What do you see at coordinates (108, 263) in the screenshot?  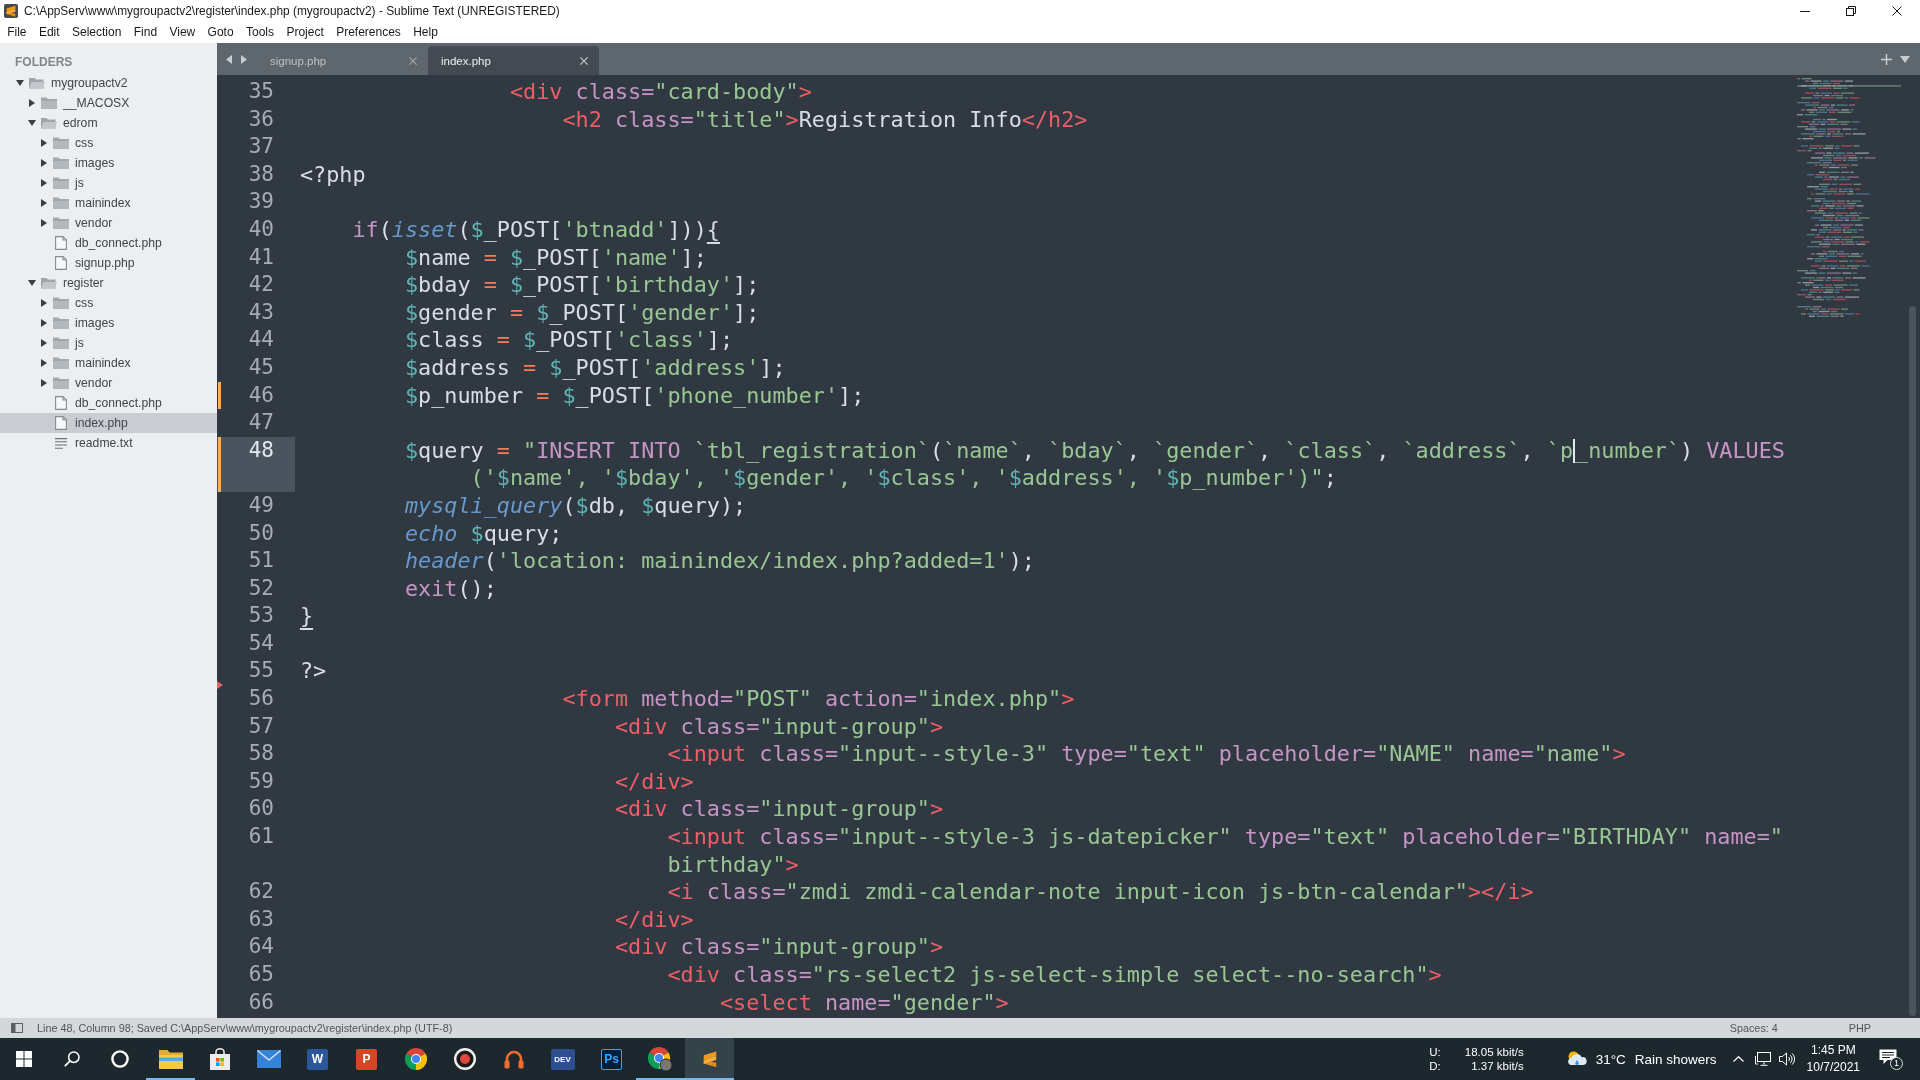 I see `tree-item: signup.php` at bounding box center [108, 263].